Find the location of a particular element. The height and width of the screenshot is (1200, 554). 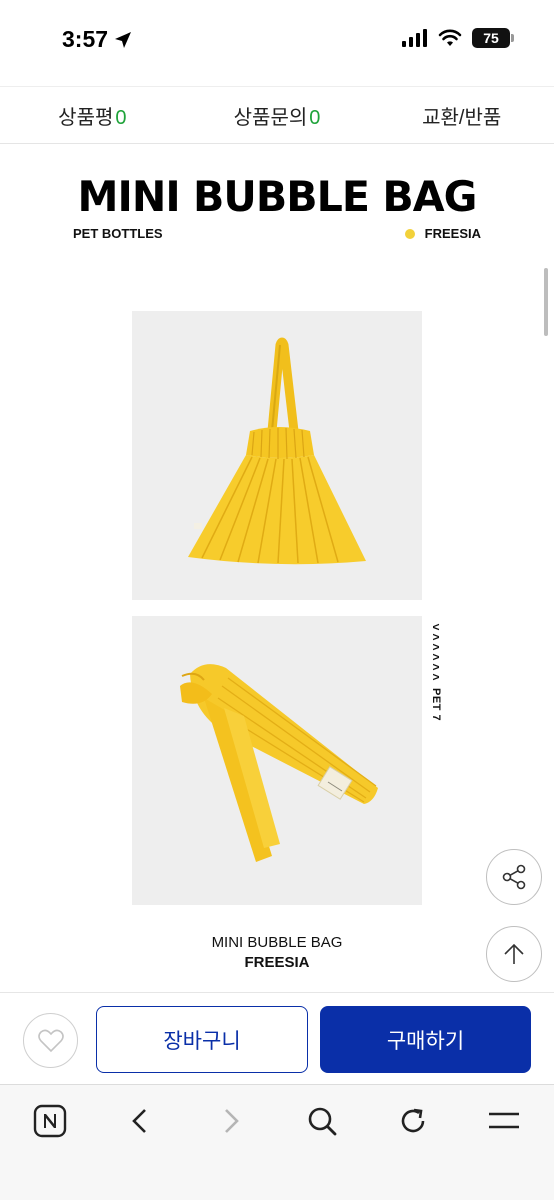

product-image-folded is located at coordinates (277, 760).